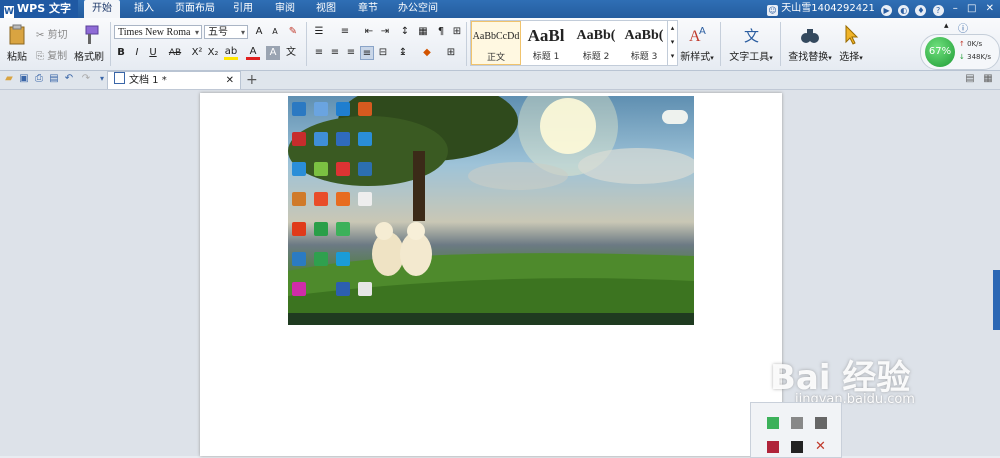  What do you see at coordinates (423, 32) in the screenshot?
I see `table-icon: ▦` at bounding box center [423, 32].